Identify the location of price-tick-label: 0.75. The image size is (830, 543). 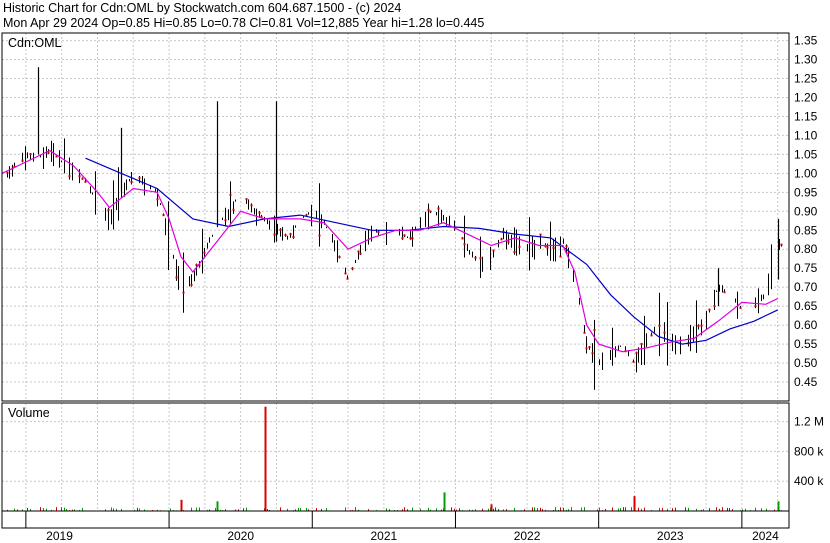
(806, 268).